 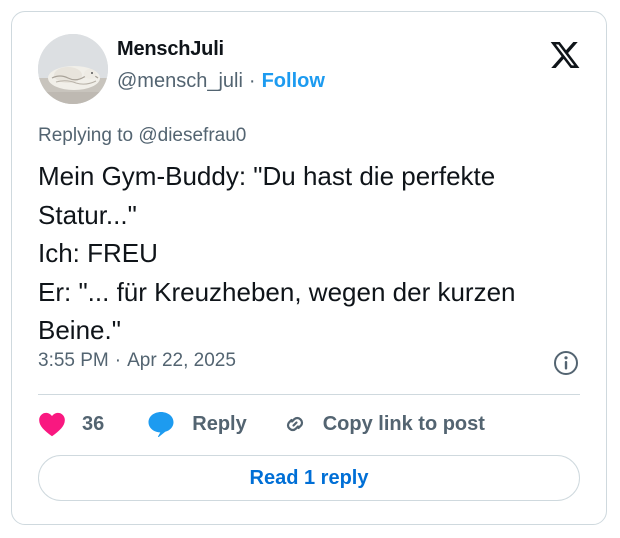 I want to click on info-icon-svg, so click(x=566, y=363).